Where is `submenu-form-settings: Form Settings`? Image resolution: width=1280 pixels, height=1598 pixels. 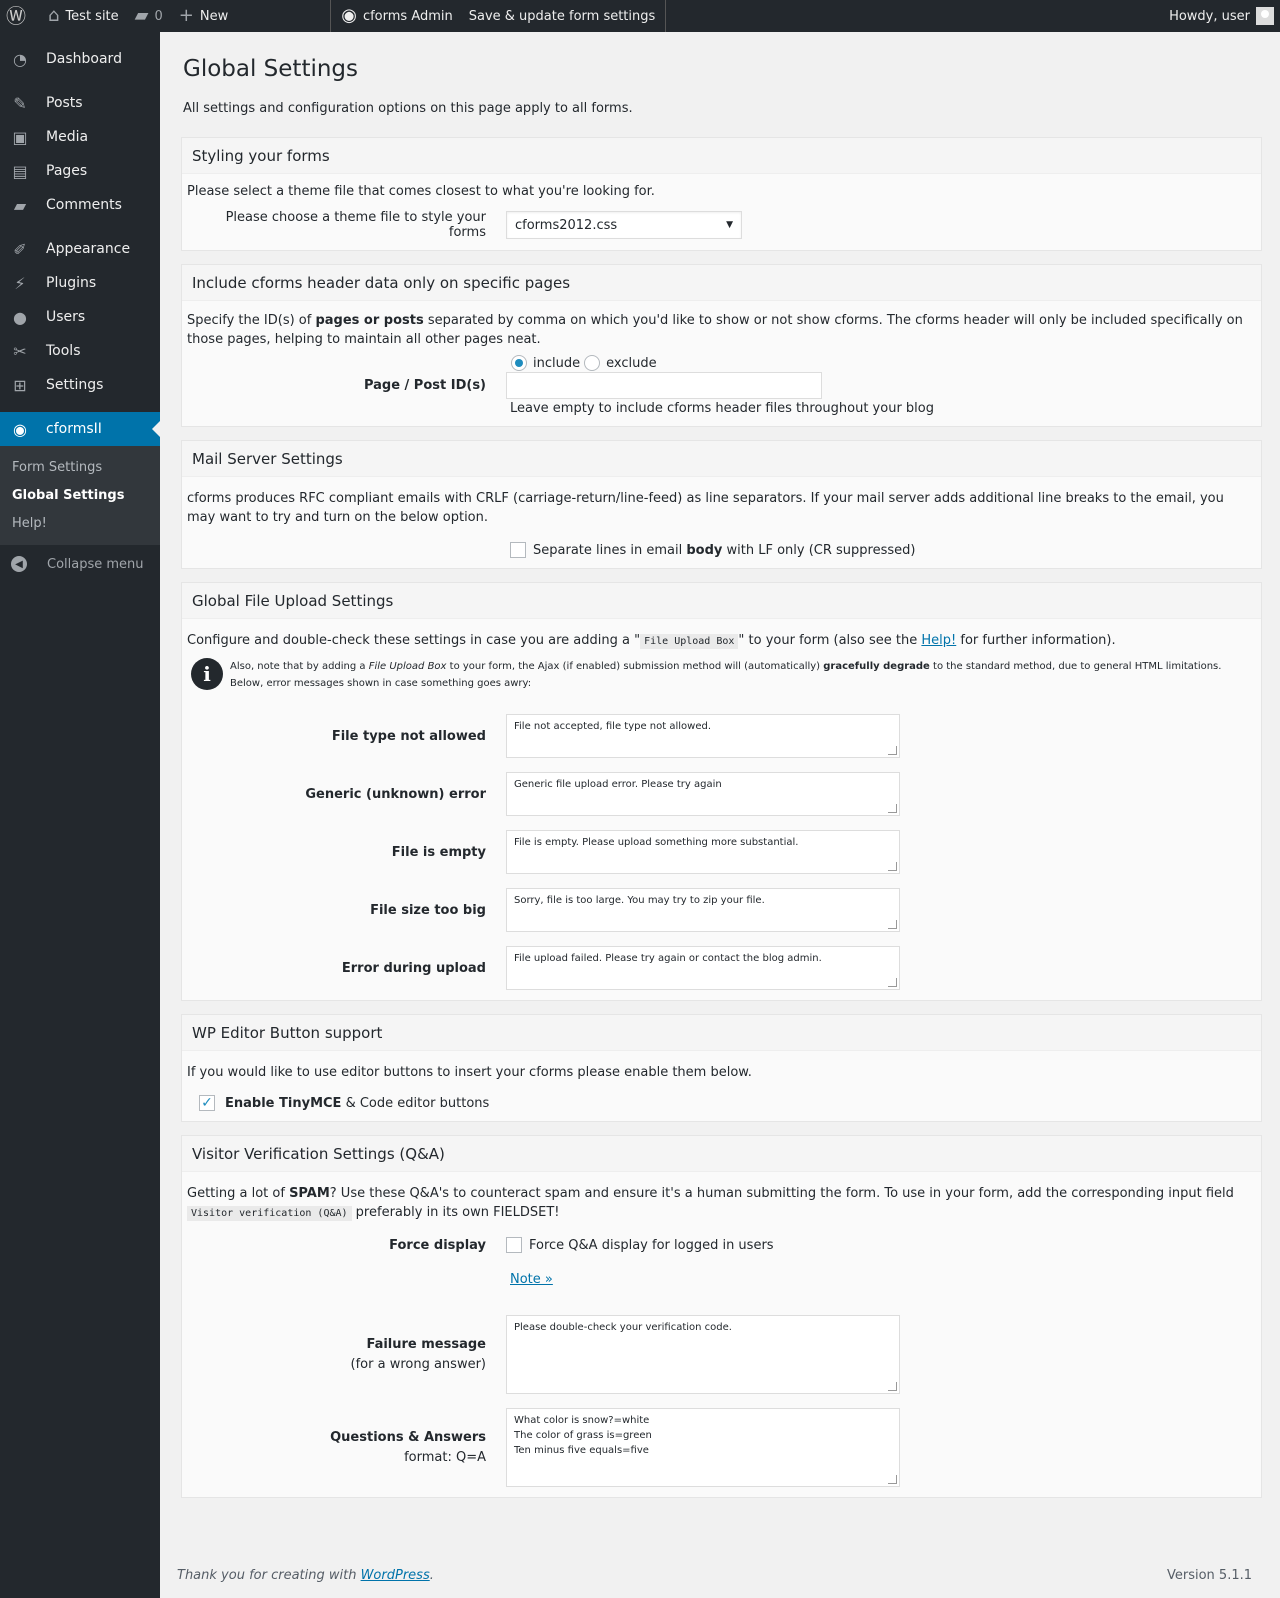
submenu-form-settings: Form Settings is located at coordinates (80, 467).